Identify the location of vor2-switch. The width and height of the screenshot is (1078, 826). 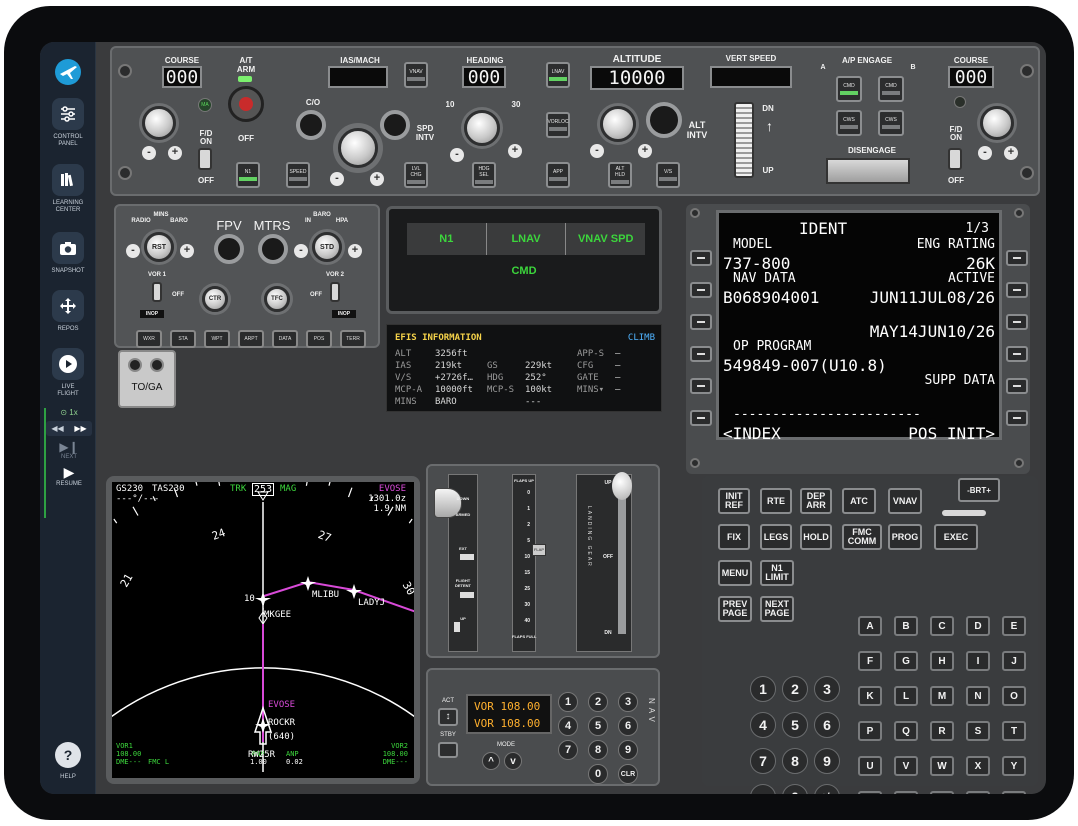
(335, 292).